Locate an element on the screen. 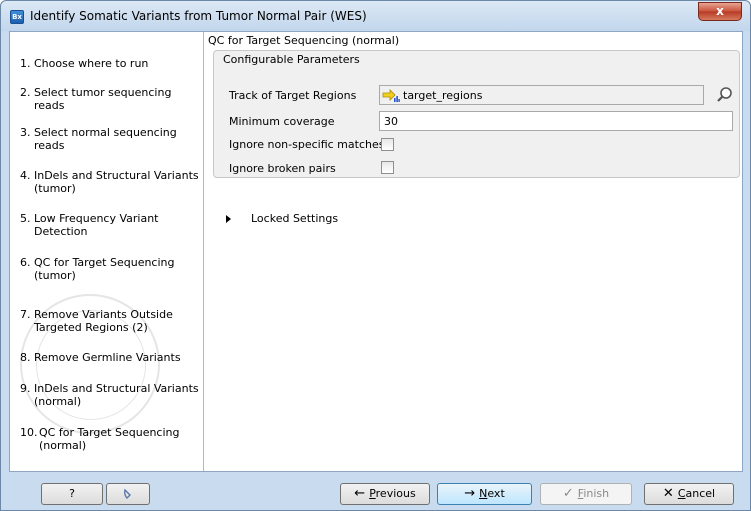 This screenshot has height=511, width=751. step-number: 6. is located at coordinates (25, 262).